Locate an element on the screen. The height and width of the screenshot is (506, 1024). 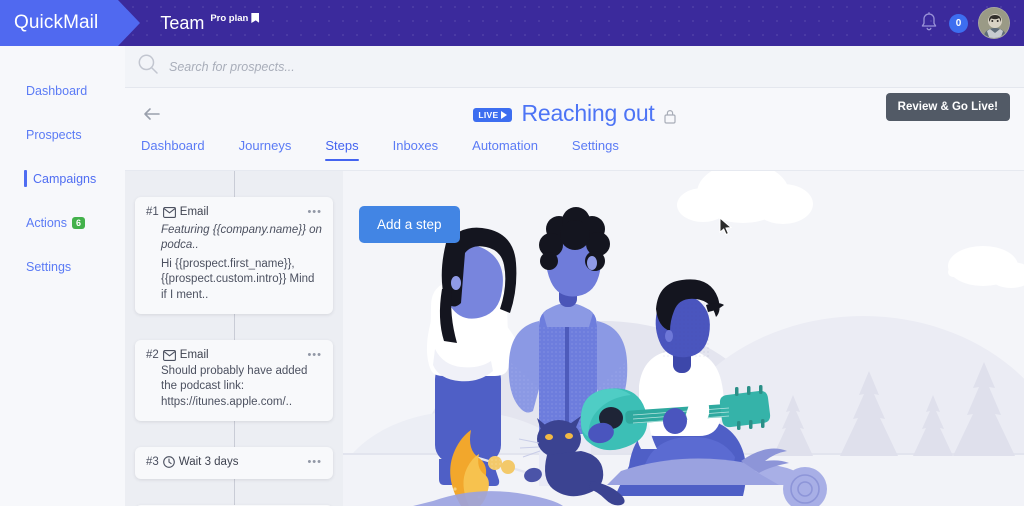
app-logo: QuickMail is located at coordinates (70, 23).